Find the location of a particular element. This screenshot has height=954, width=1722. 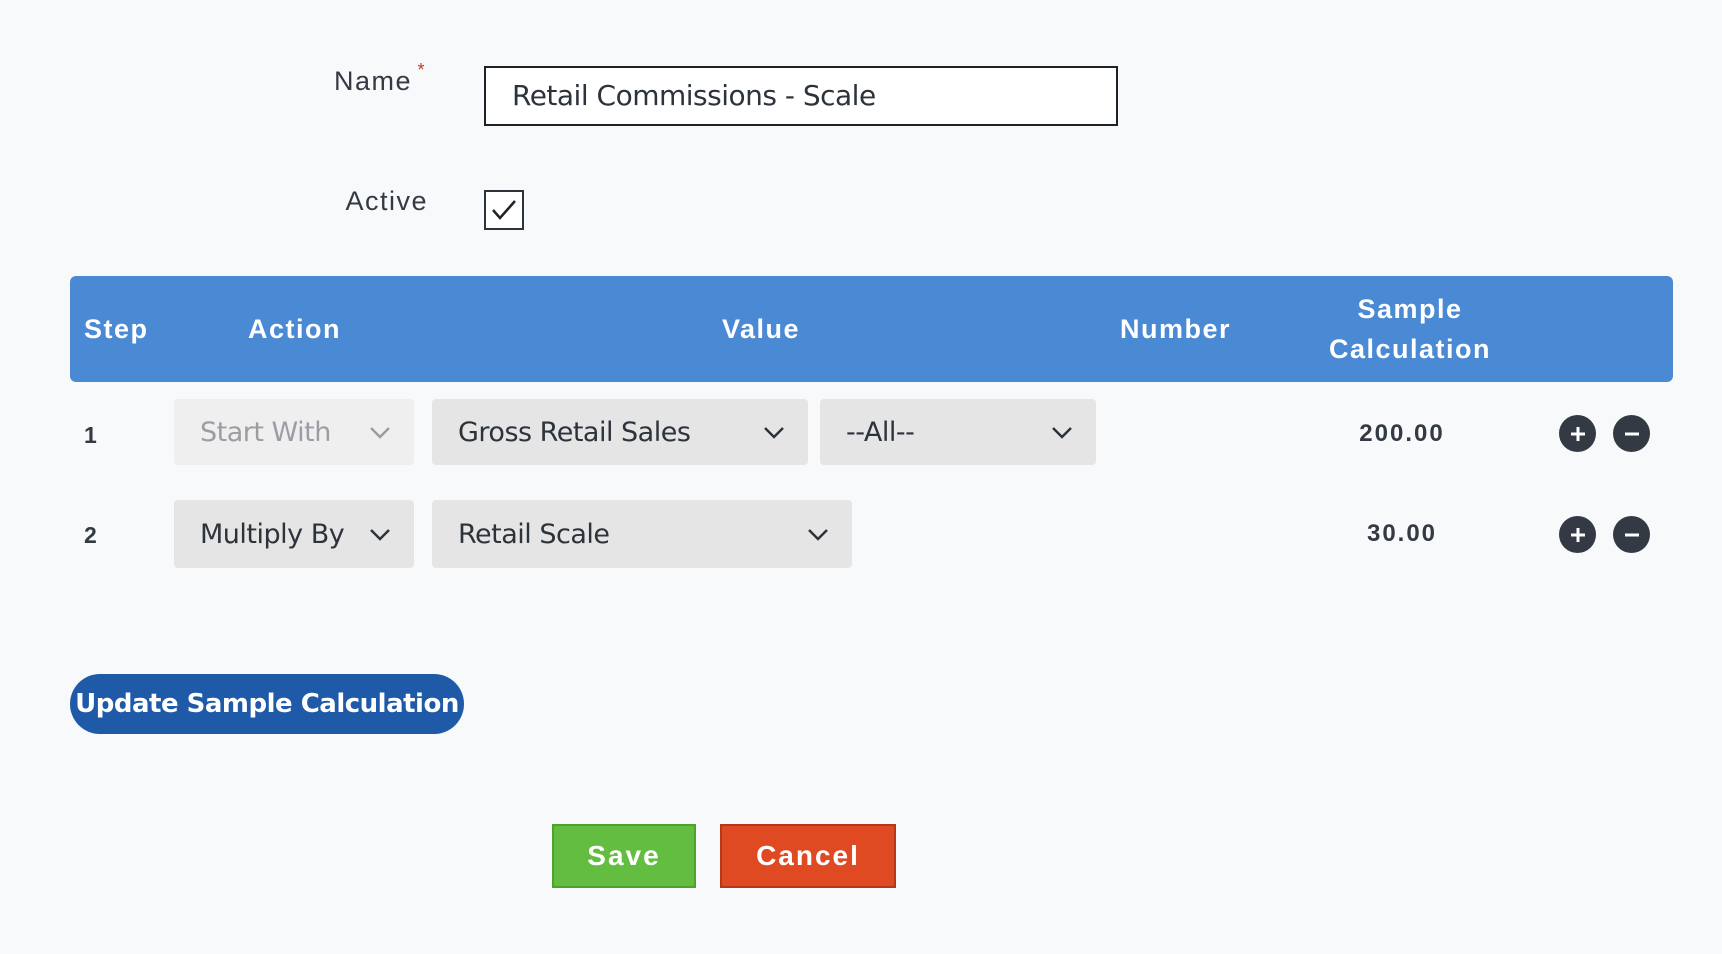

value-select: Gross Retail Sales is located at coordinates (620, 432).